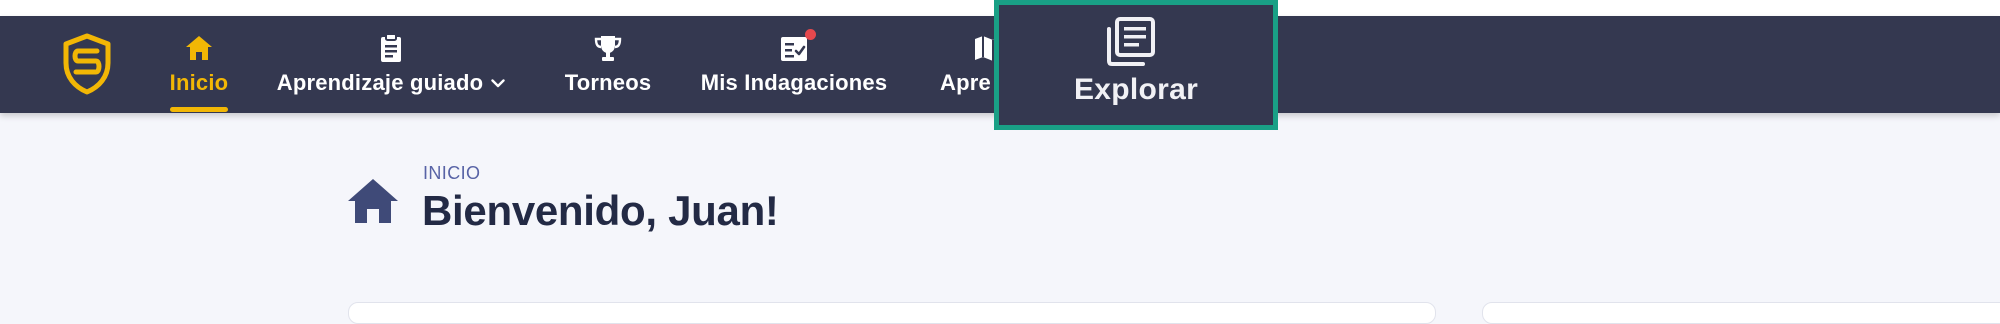 This screenshot has width=2000, height=324. I want to click on page-home-icon, so click(373, 201).